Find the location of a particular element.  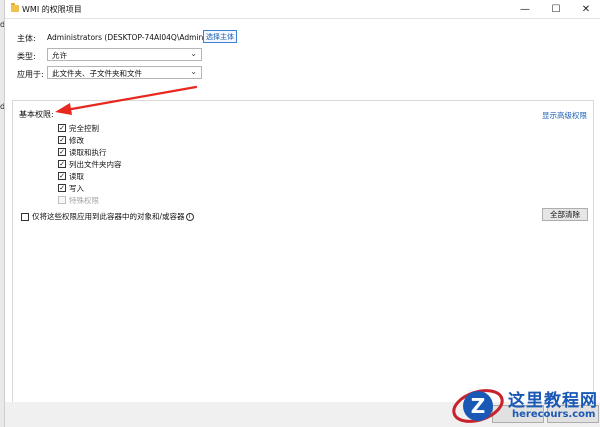

annotation-arrow-shaft is located at coordinates (131, 98).